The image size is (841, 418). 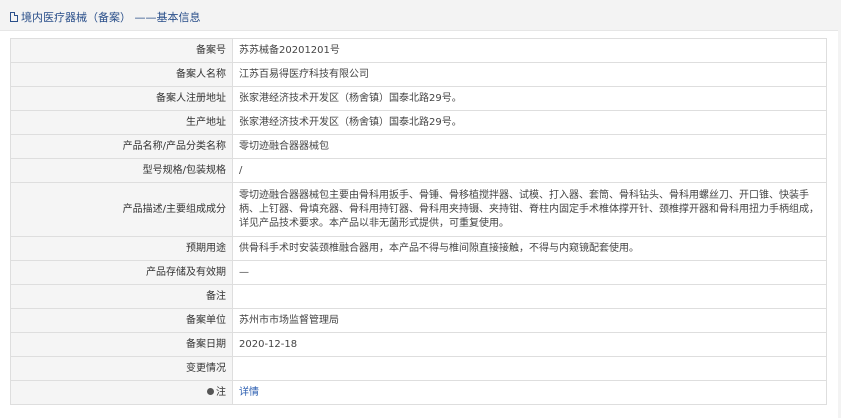 What do you see at coordinates (121, 98) in the screenshot?
I see `row-label: 备案人注册地址` at bounding box center [121, 98].